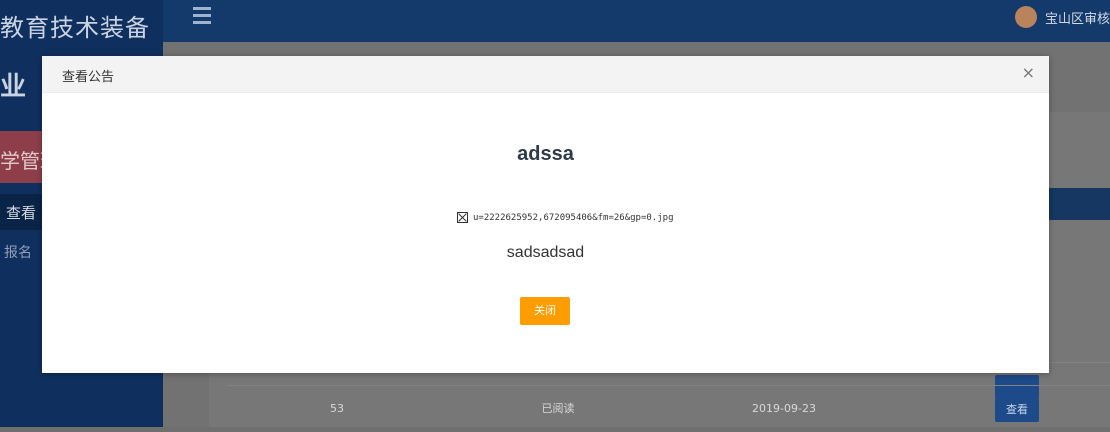  Describe the element at coordinates (1028, 73) in the screenshot. I see `close-icon: ×` at that location.